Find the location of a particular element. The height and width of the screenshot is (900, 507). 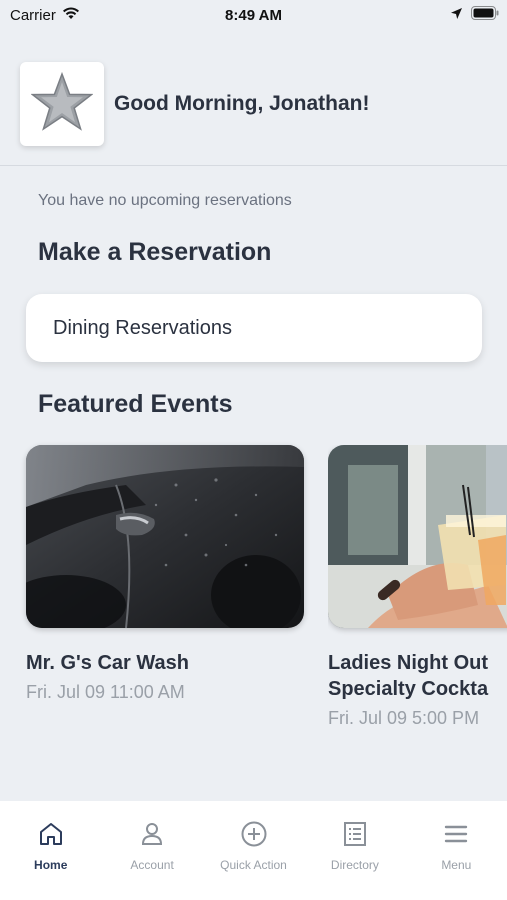

tab-quick-action: Quick Action is located at coordinates (253, 850).